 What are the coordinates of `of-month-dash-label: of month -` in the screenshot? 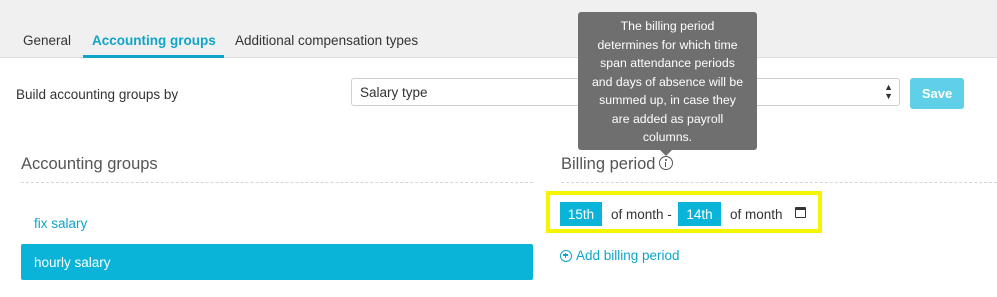 It's located at (641, 214).